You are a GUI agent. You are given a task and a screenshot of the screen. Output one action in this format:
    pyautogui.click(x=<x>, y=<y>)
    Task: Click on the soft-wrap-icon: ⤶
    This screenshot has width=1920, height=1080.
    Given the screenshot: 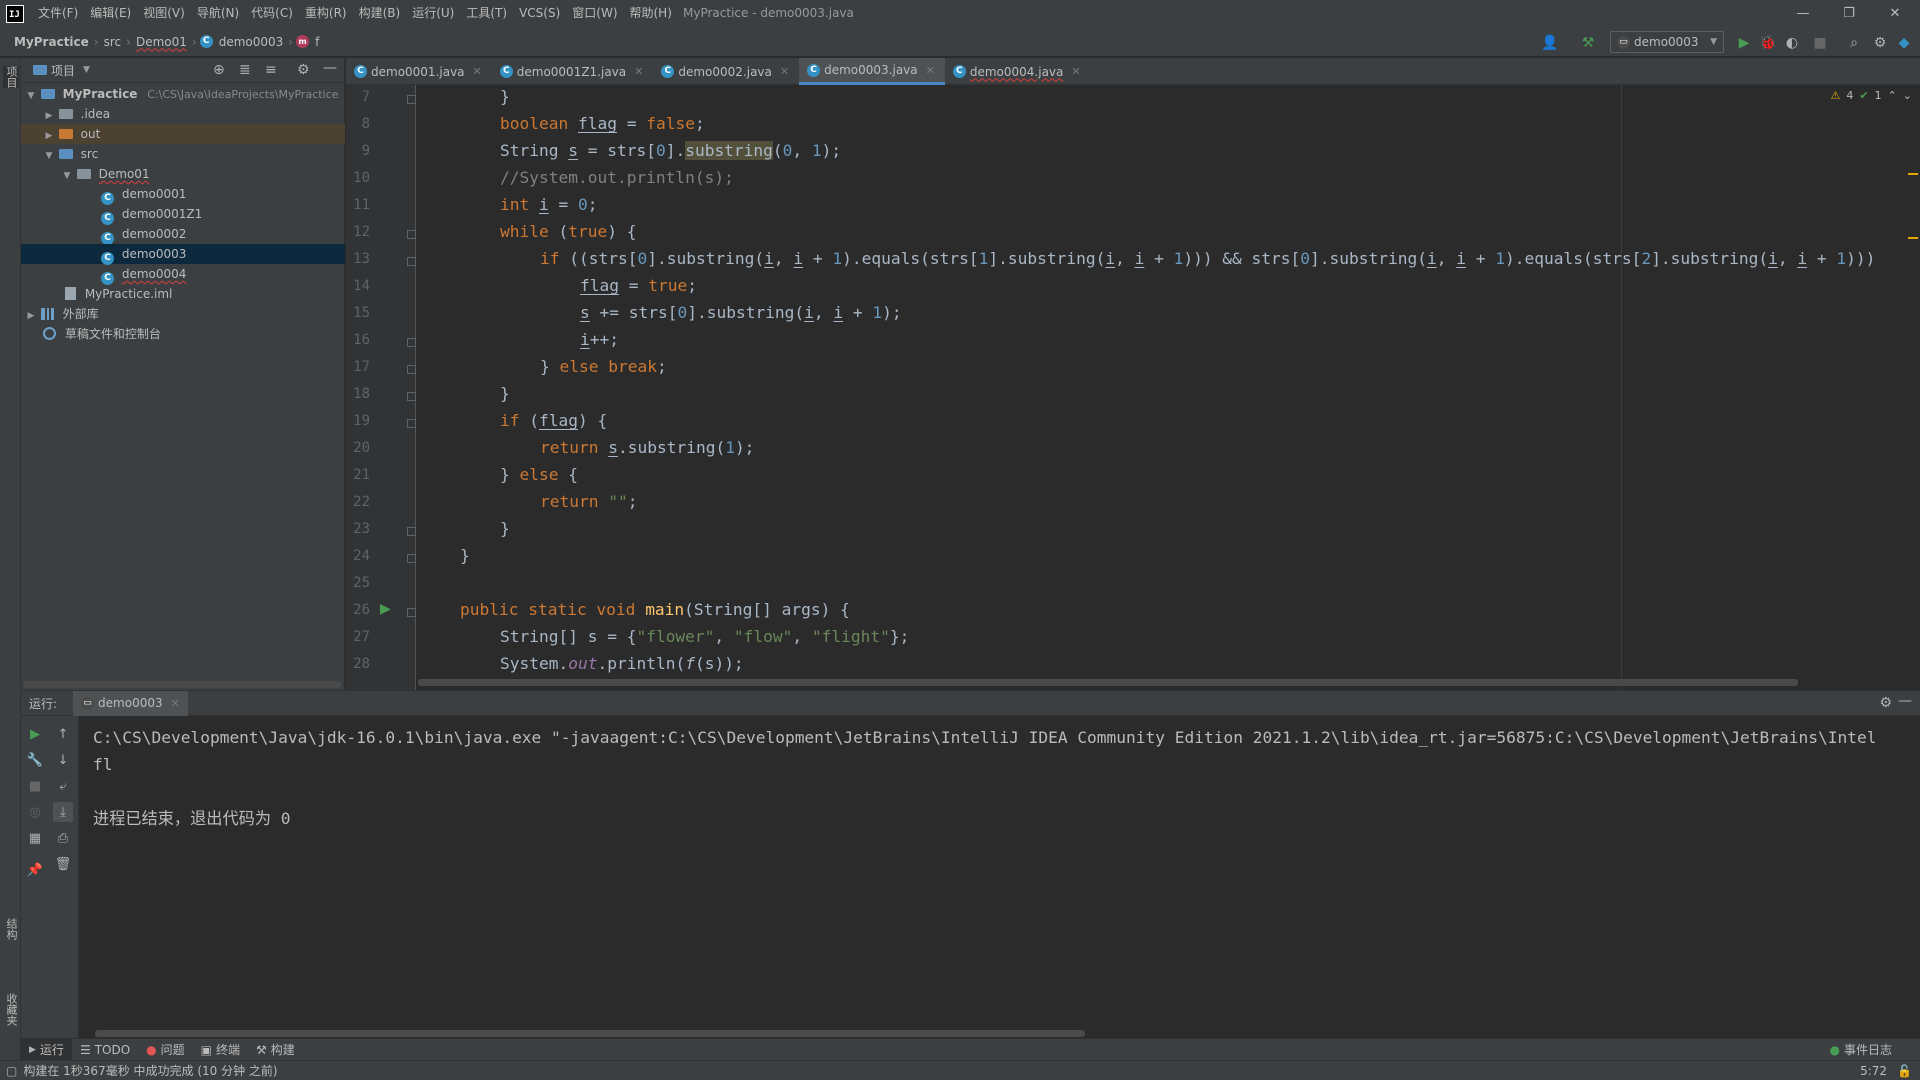 What is the action you would take?
    pyautogui.click(x=63, y=786)
    